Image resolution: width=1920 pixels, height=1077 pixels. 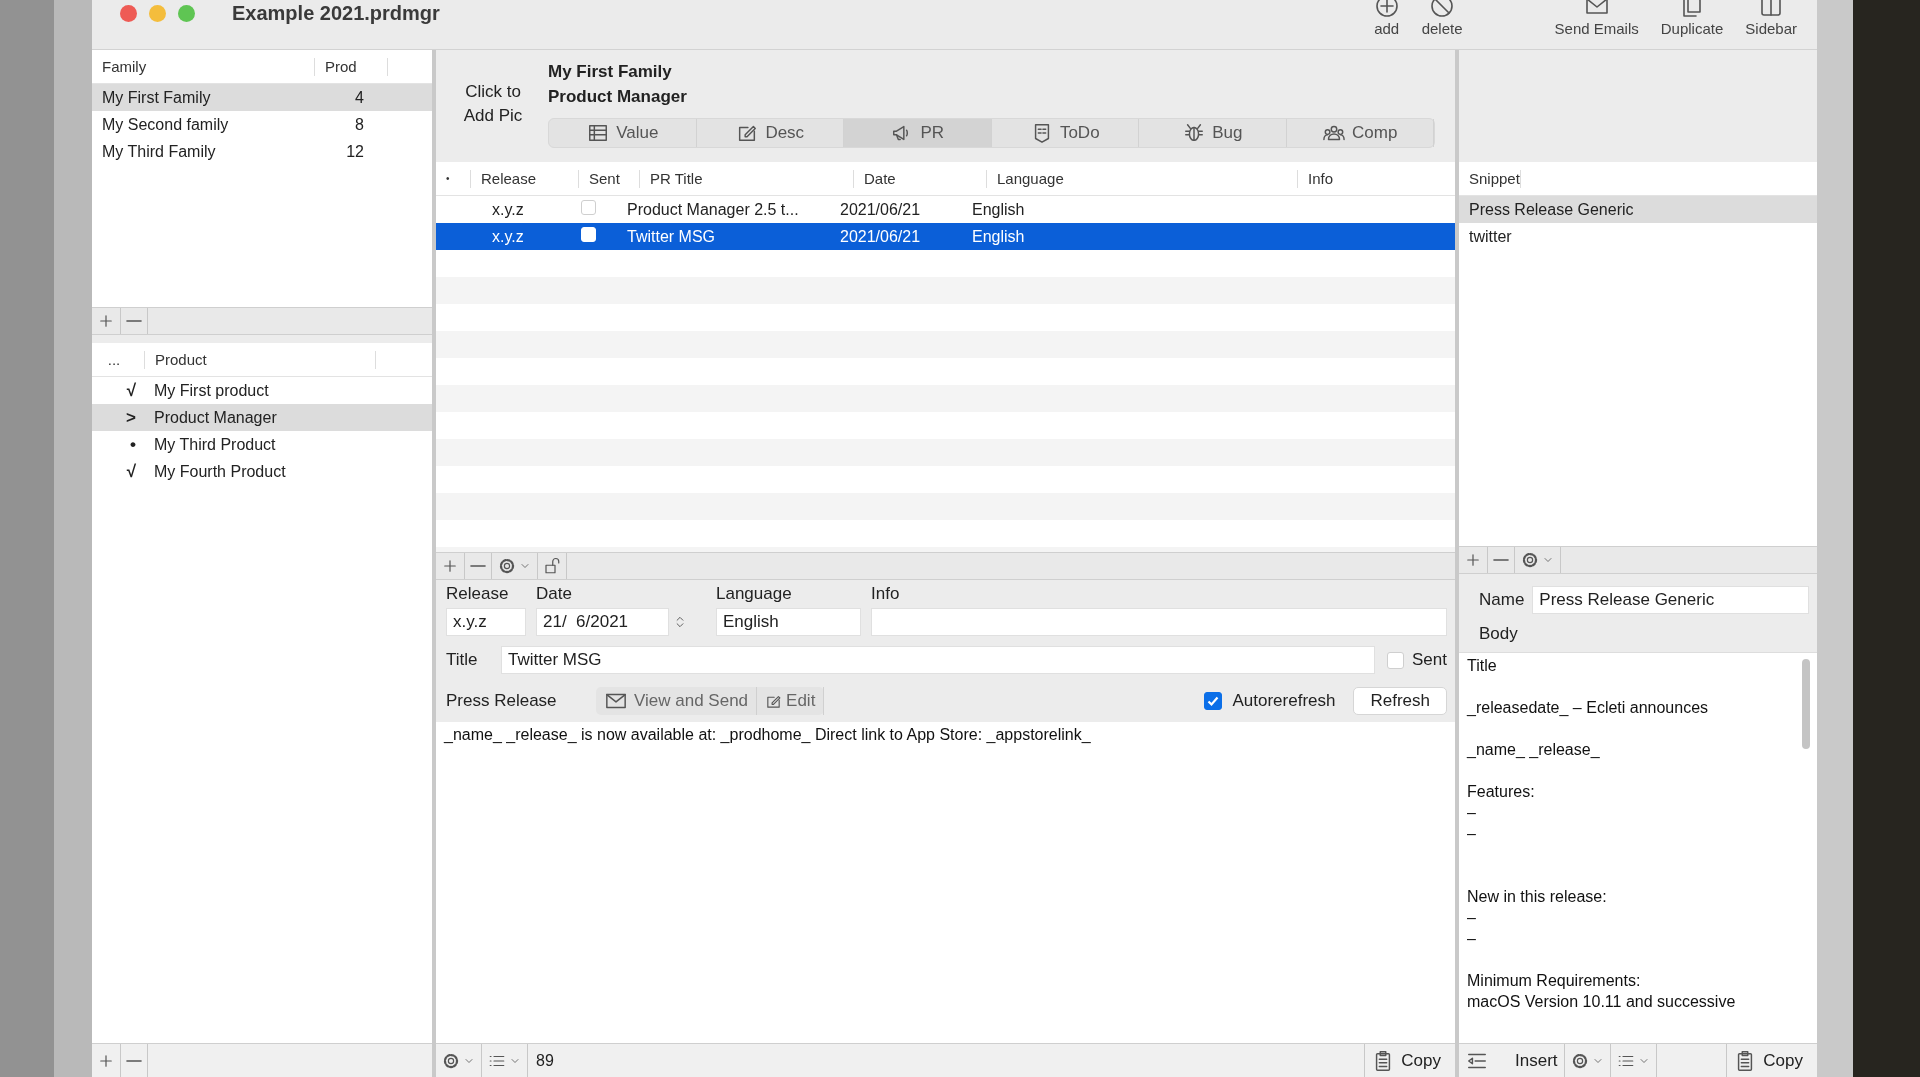 What do you see at coordinates (508, 209) in the screenshot?
I see `table-cell-text: x.y.z` at bounding box center [508, 209].